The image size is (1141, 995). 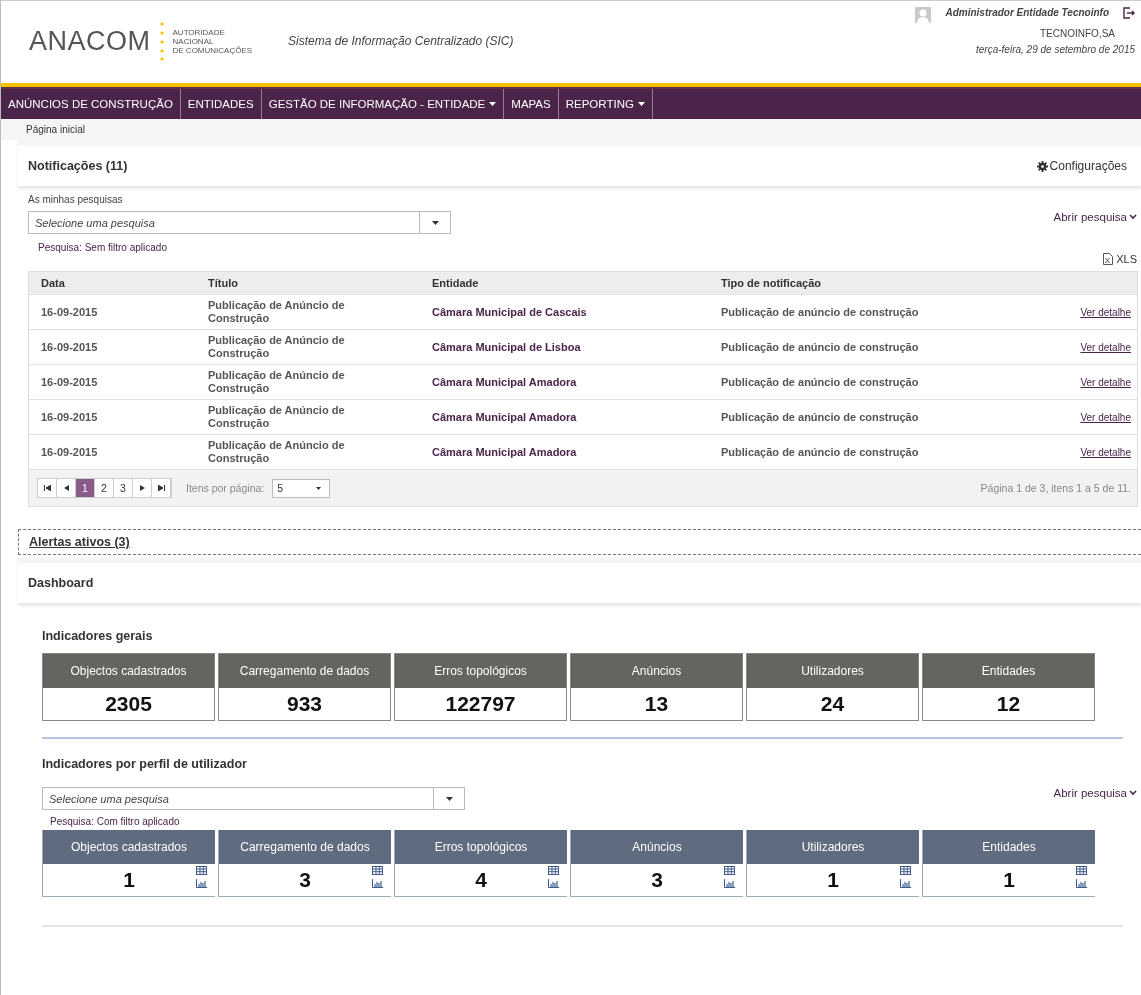 I want to click on company-name: TECNOINFO,SA, so click(x=1077, y=33).